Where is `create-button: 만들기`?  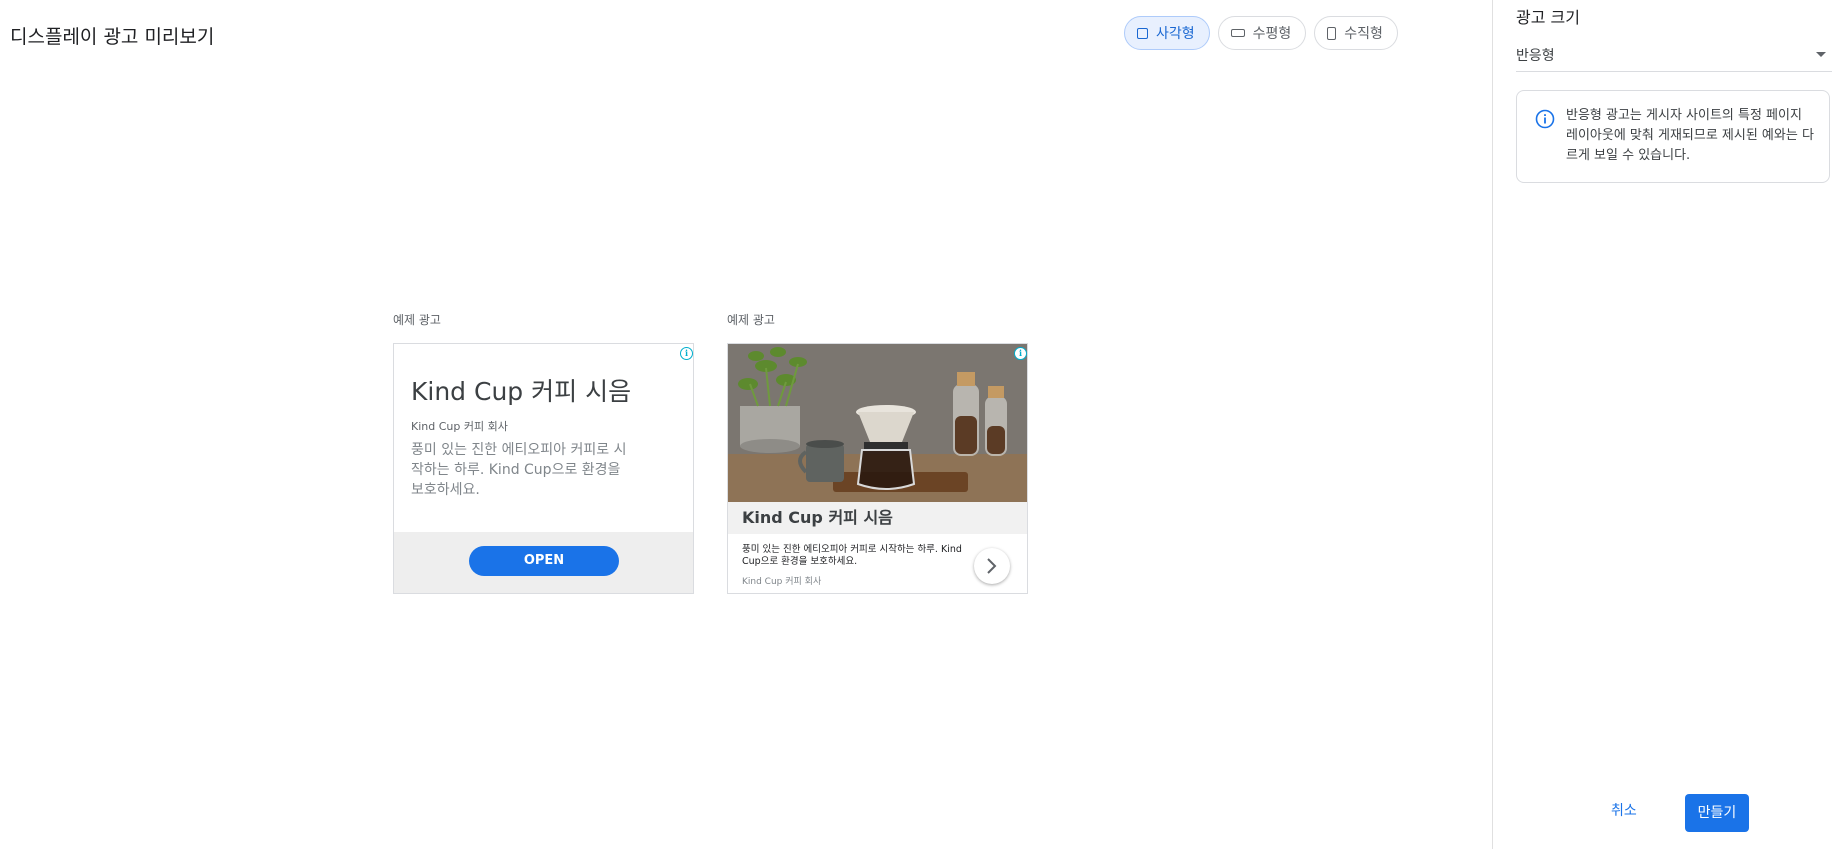 create-button: 만들기 is located at coordinates (1717, 813).